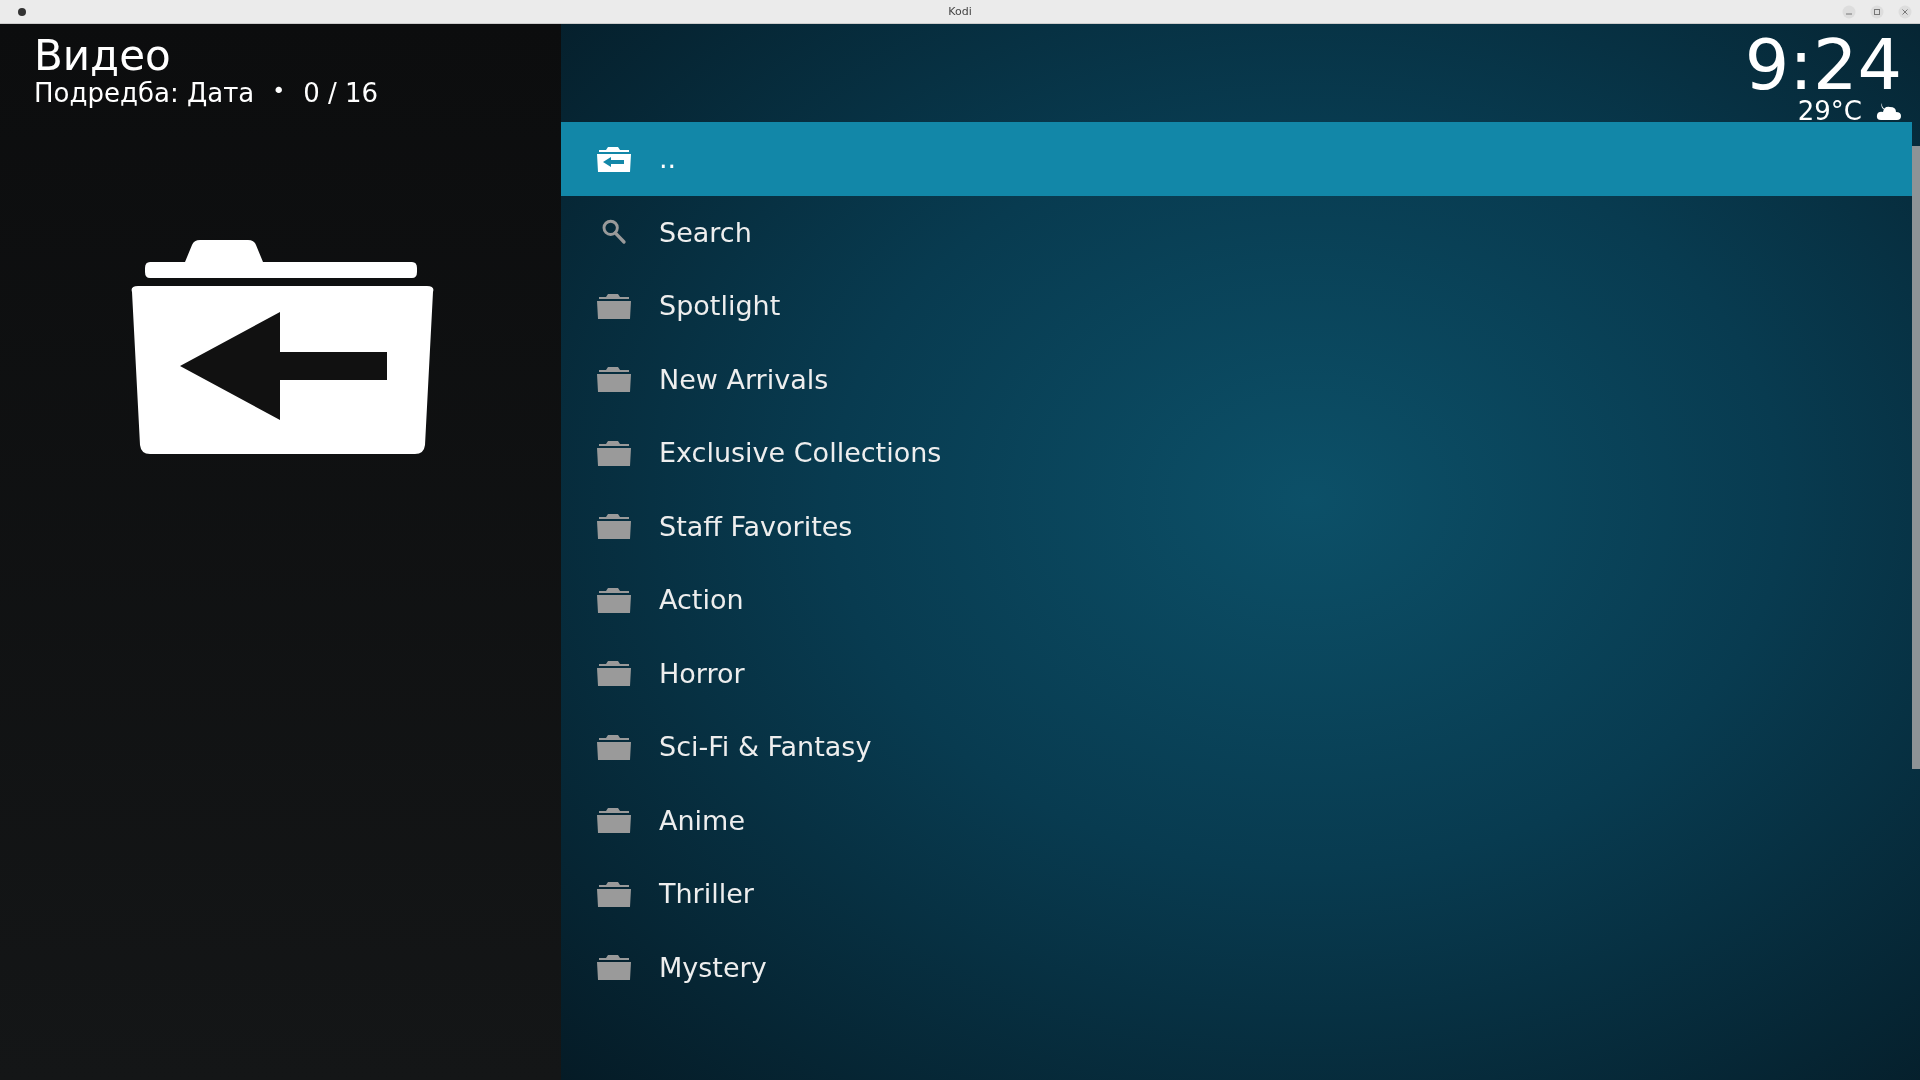 The width and height of the screenshot is (1920, 1080). Describe the element at coordinates (341, 93) in the screenshot. I see `item-count: 0 / 16` at that location.